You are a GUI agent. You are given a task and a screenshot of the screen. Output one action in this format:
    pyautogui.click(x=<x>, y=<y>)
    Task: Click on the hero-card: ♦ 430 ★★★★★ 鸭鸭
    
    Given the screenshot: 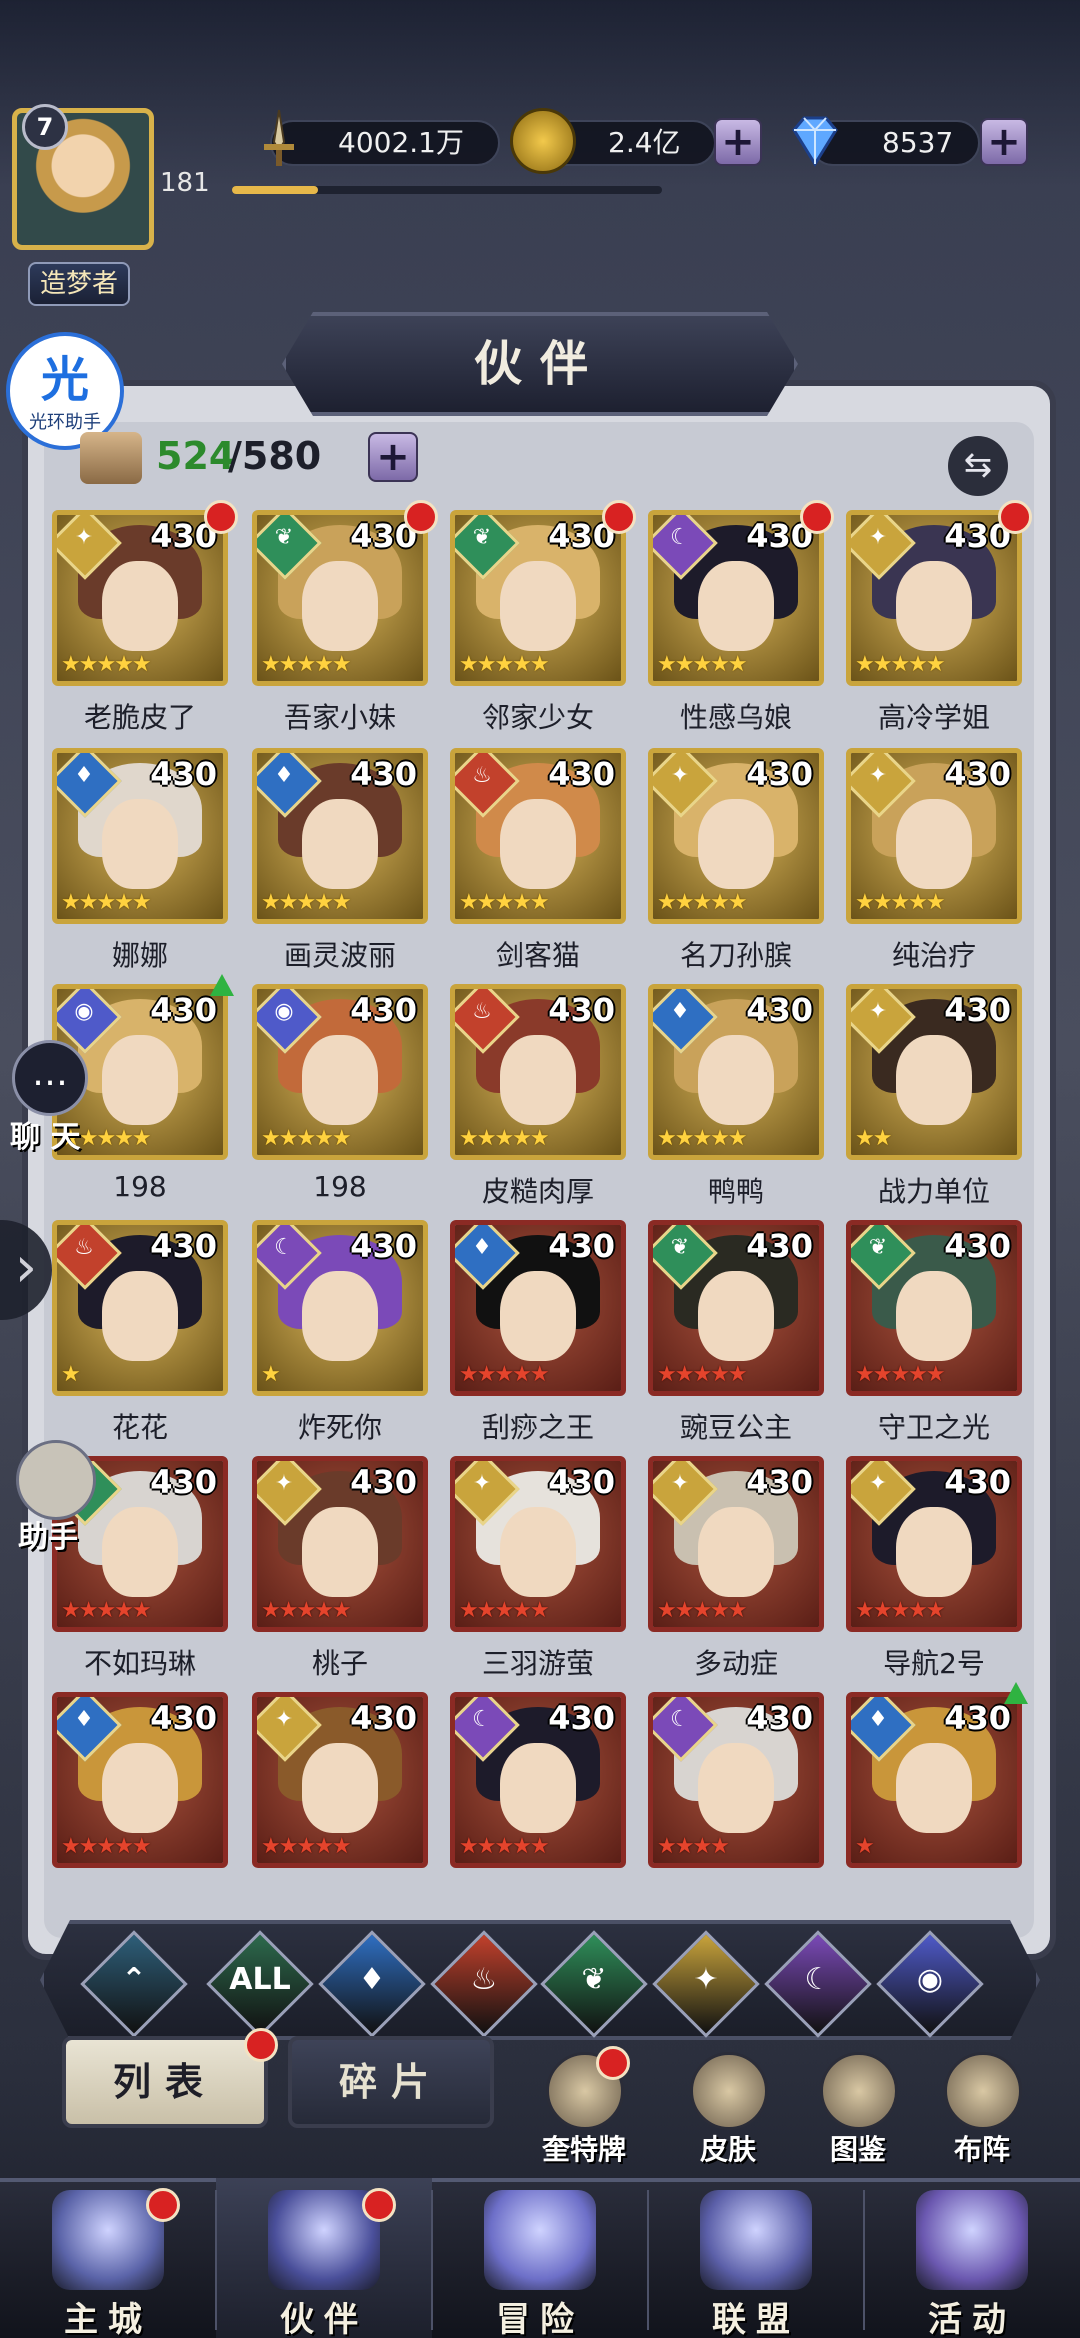 What is the action you would take?
    pyautogui.click(x=736, y=1097)
    